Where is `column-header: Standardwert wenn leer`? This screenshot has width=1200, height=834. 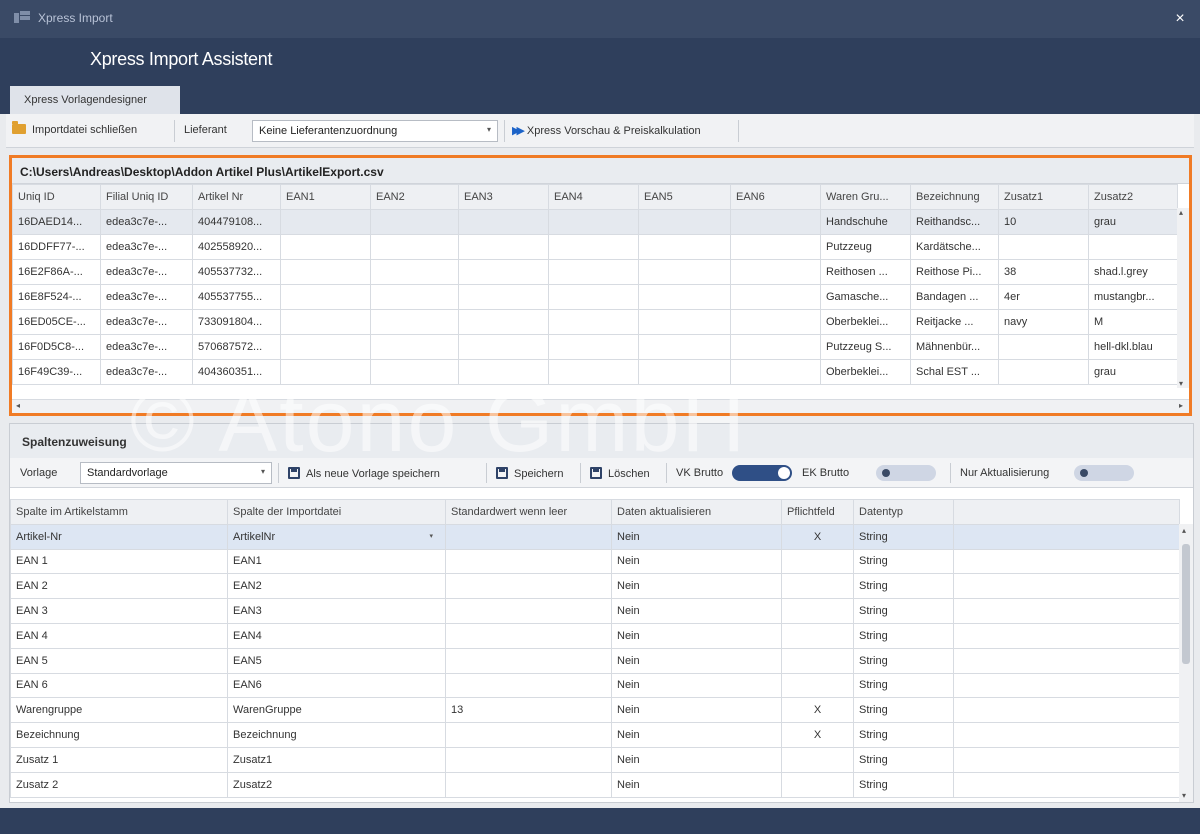 column-header: Standardwert wenn leer is located at coordinates (528, 512).